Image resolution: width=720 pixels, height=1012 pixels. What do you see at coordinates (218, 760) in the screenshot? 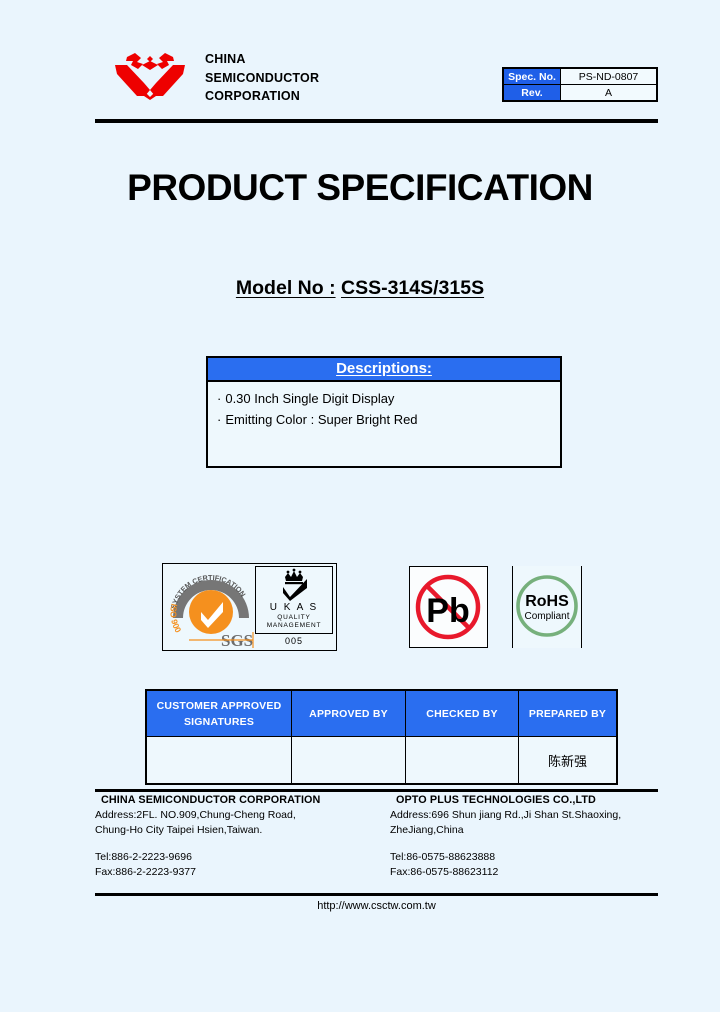
I see `cell-customer-approved-signatures` at bounding box center [218, 760].